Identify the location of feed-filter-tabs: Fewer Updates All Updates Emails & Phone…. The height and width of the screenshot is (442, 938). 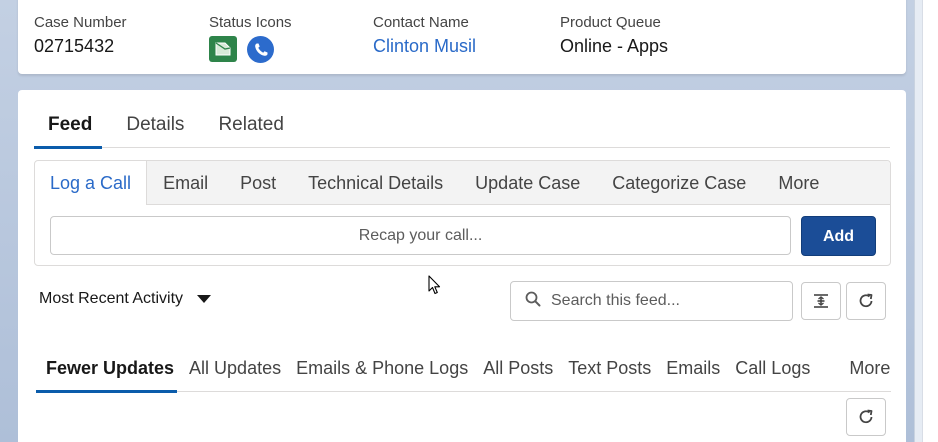
(463, 370).